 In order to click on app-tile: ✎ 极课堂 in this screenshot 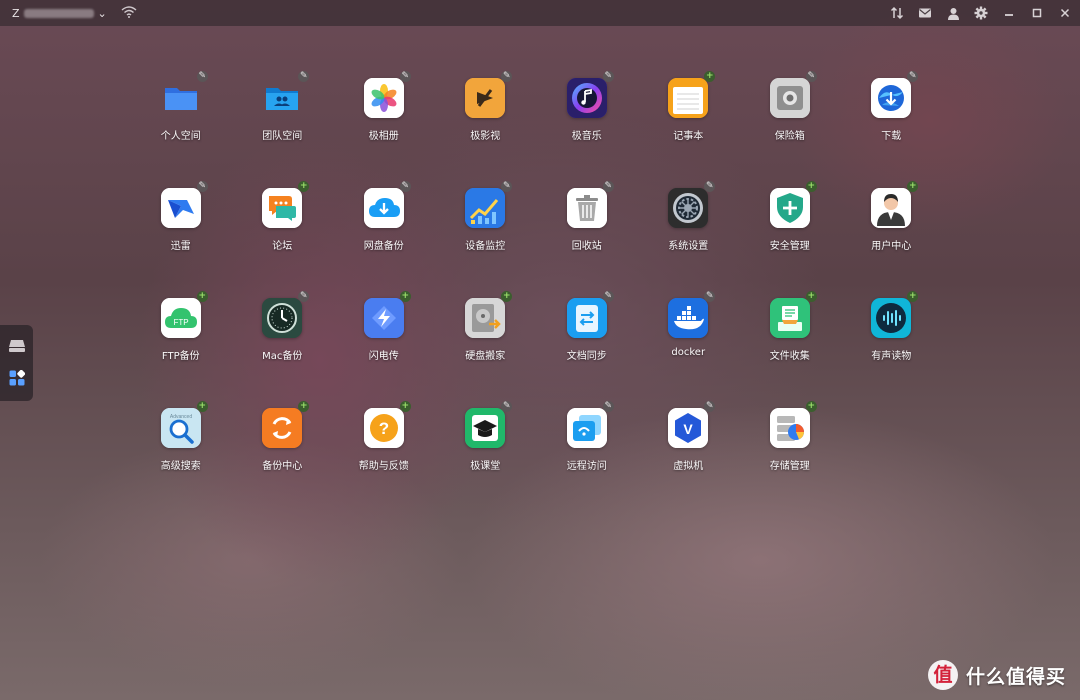, I will do `click(486, 453)`.